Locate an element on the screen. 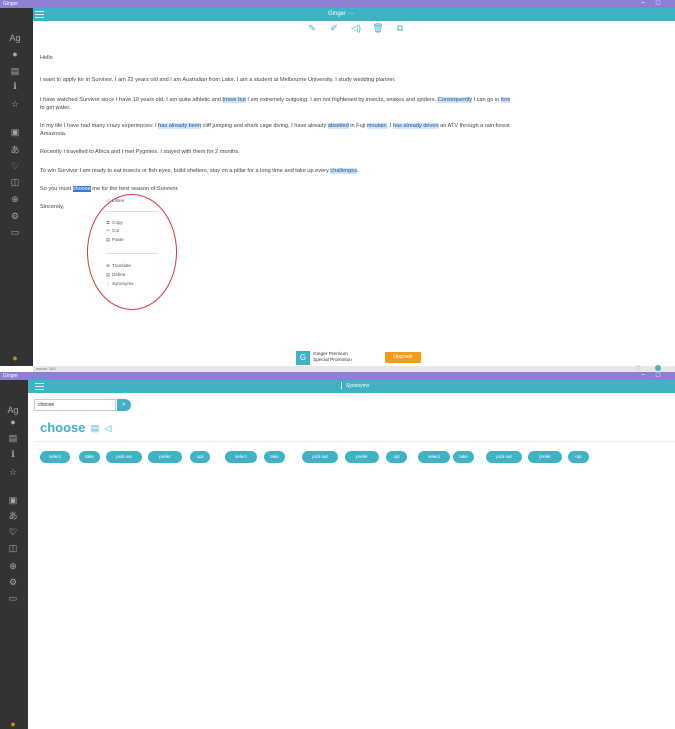 Image resolution: width=675 pixels, height=729 pixels. premium-promo: G Ginger Premium Special Promotion is located at coordinates (336, 358).